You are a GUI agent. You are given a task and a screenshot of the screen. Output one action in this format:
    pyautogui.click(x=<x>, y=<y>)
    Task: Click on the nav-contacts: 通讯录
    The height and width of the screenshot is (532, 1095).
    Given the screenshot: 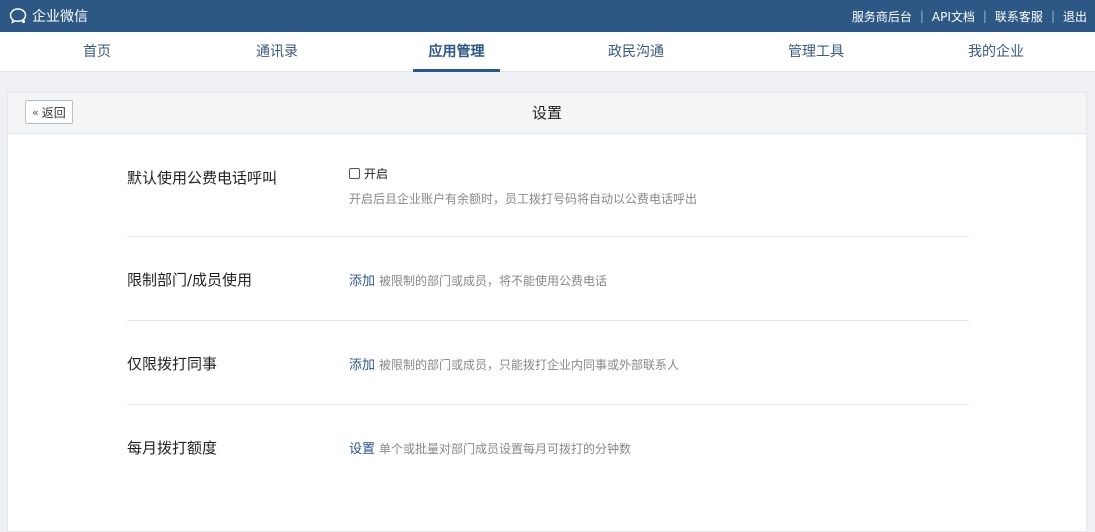 What is the action you would take?
    pyautogui.click(x=277, y=52)
    